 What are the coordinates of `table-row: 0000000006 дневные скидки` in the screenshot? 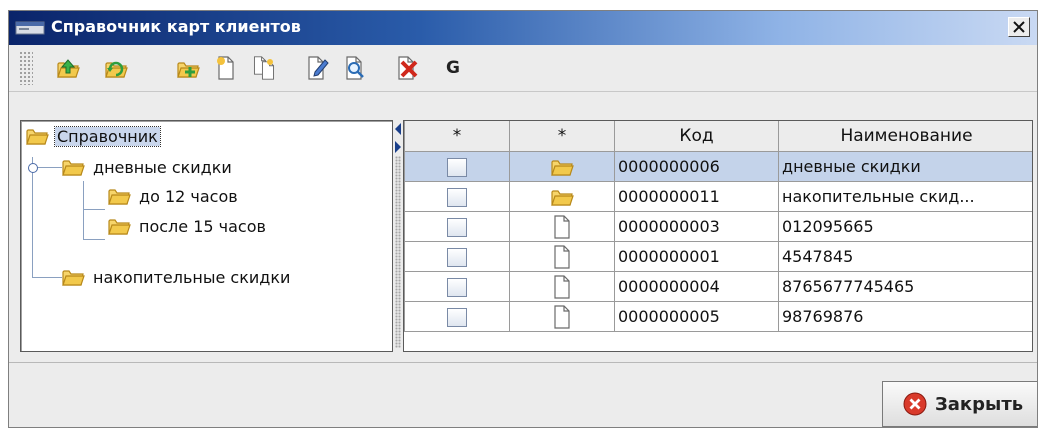 It's located at (718, 166).